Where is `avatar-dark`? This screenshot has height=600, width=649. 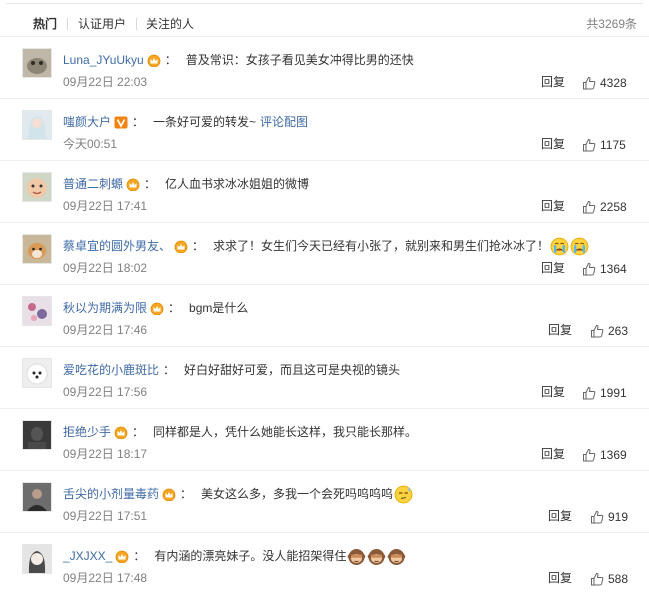 avatar-dark is located at coordinates (37, 435).